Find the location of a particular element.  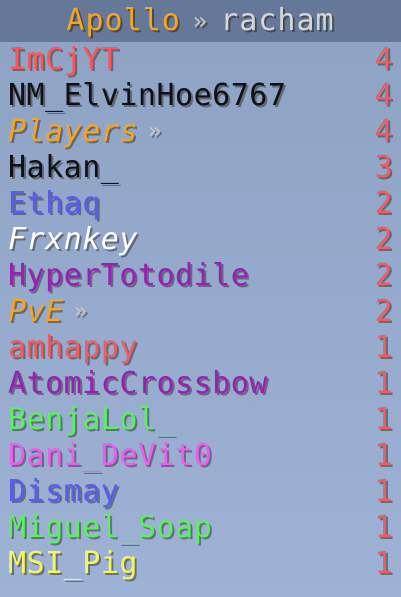

player-name: Frxnkey is located at coordinates (73, 239).